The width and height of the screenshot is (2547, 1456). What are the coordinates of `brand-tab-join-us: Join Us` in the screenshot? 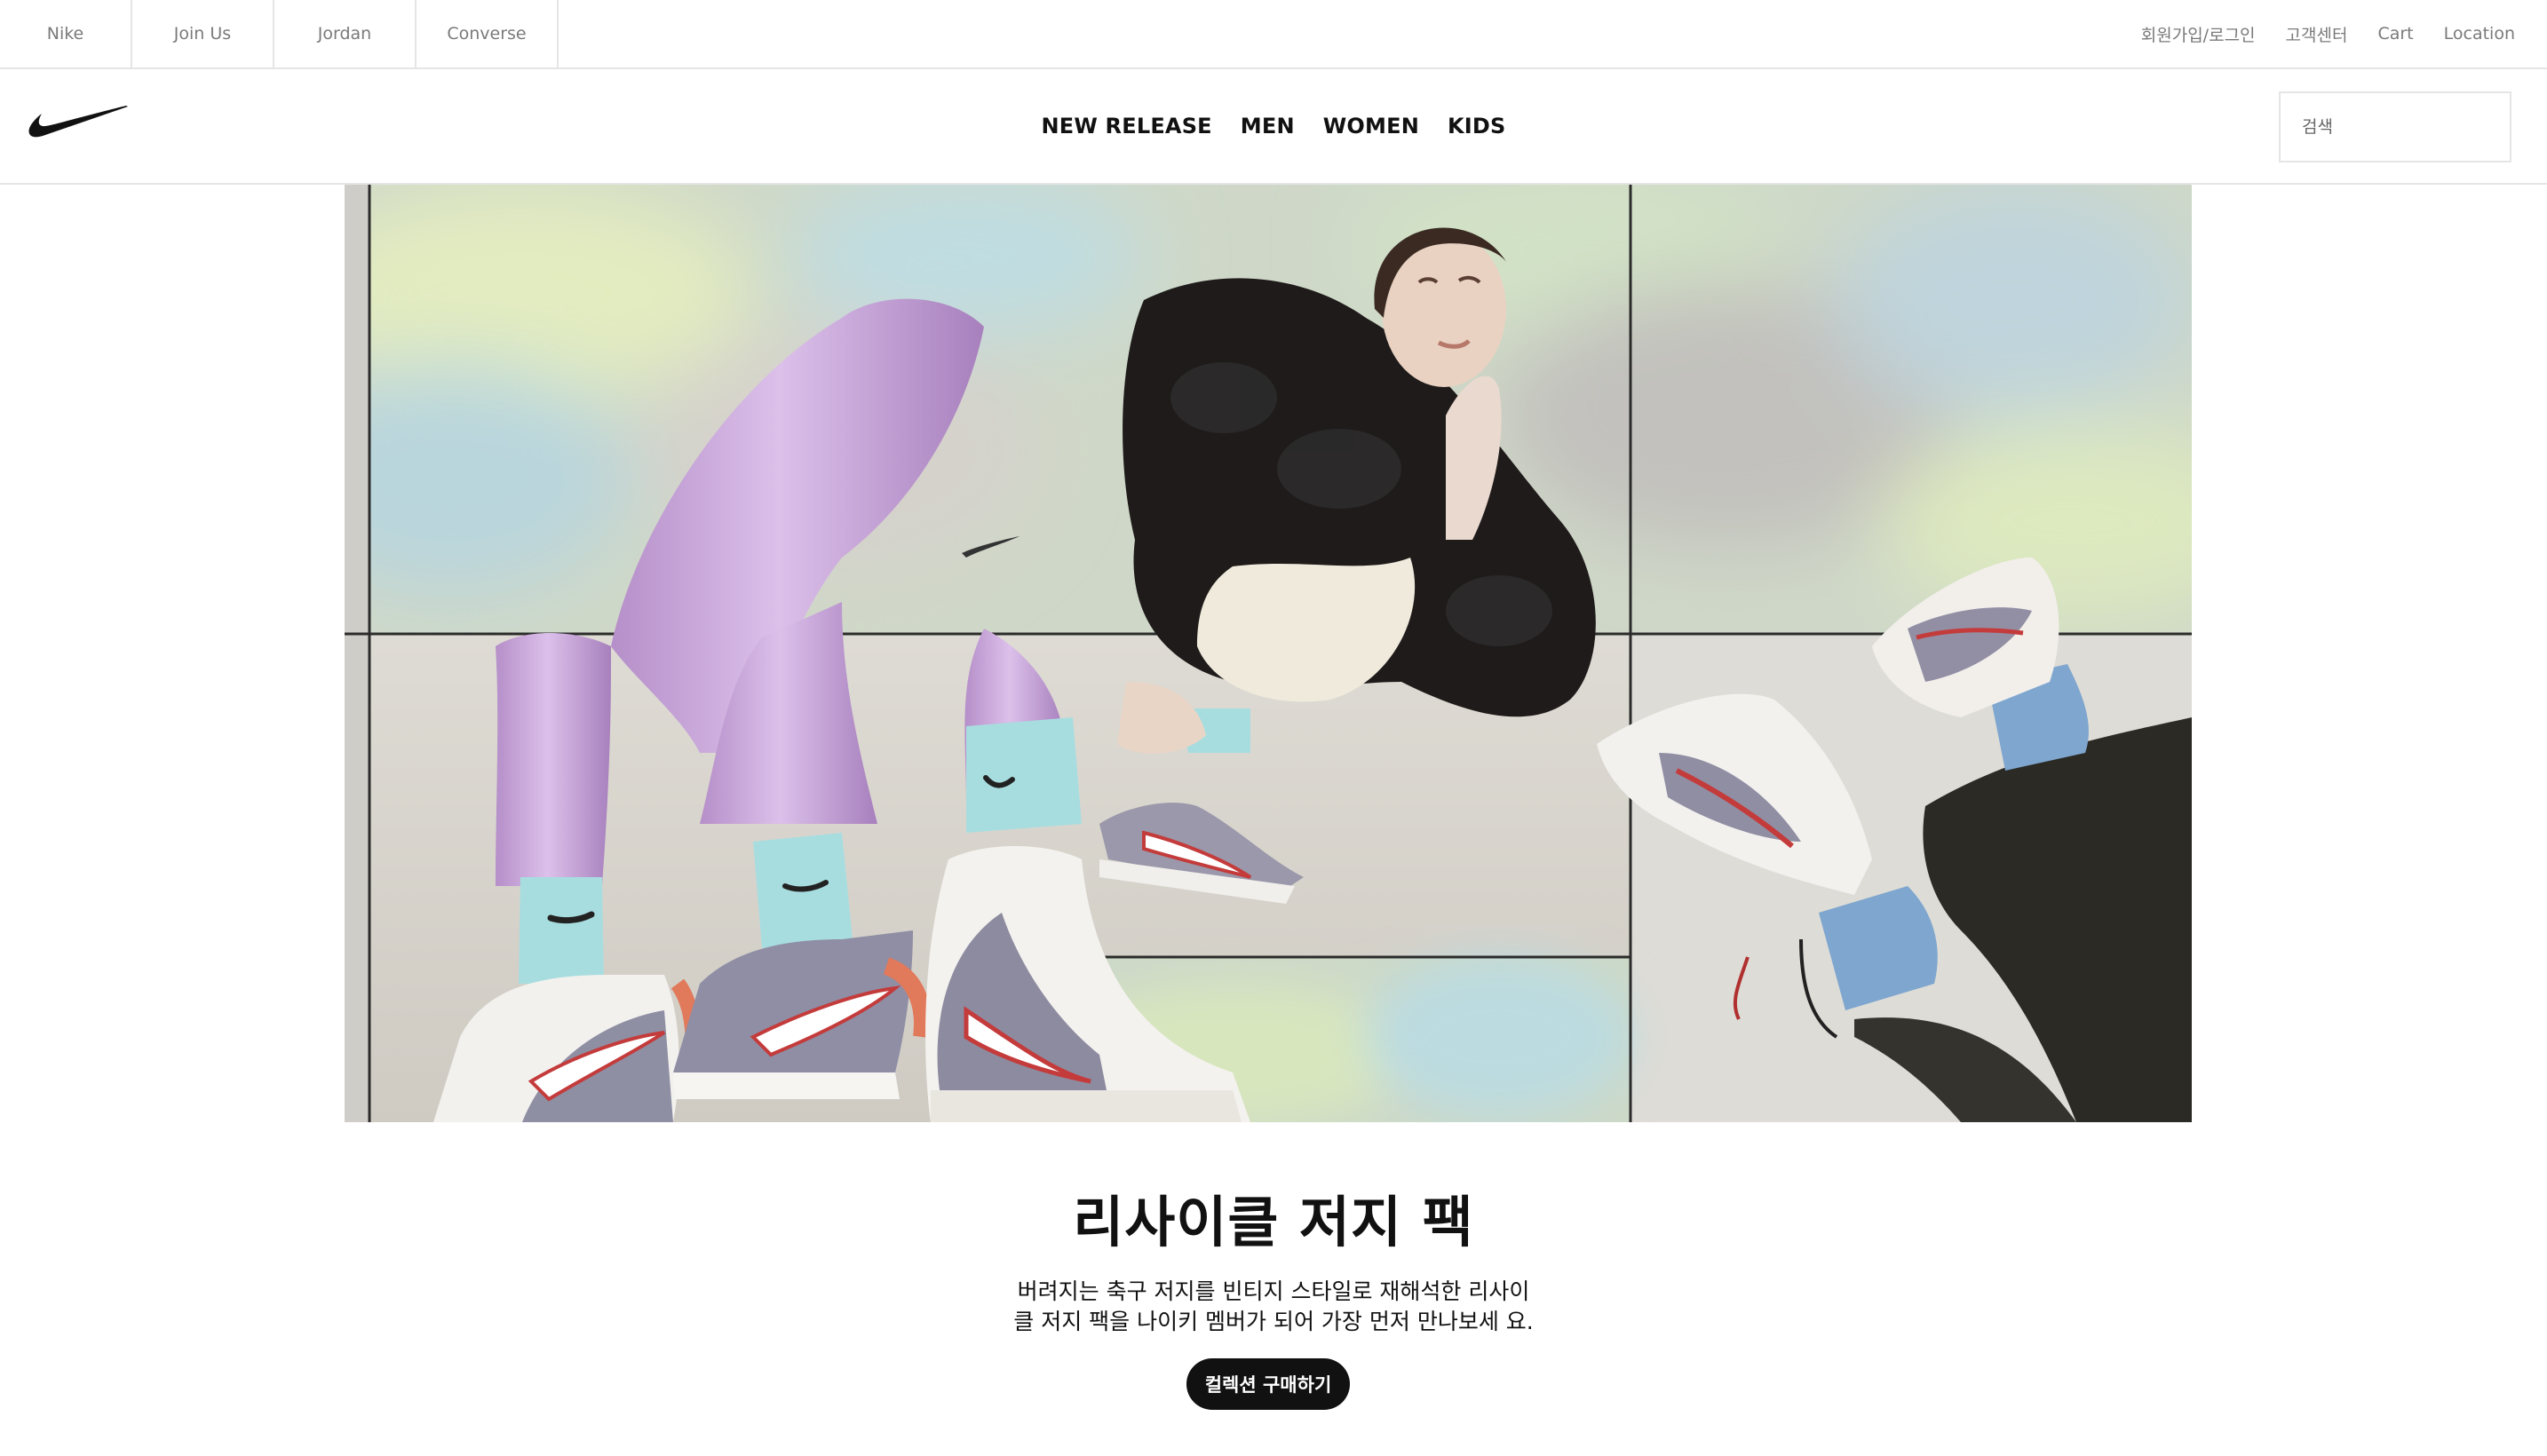 It's located at (203, 33).